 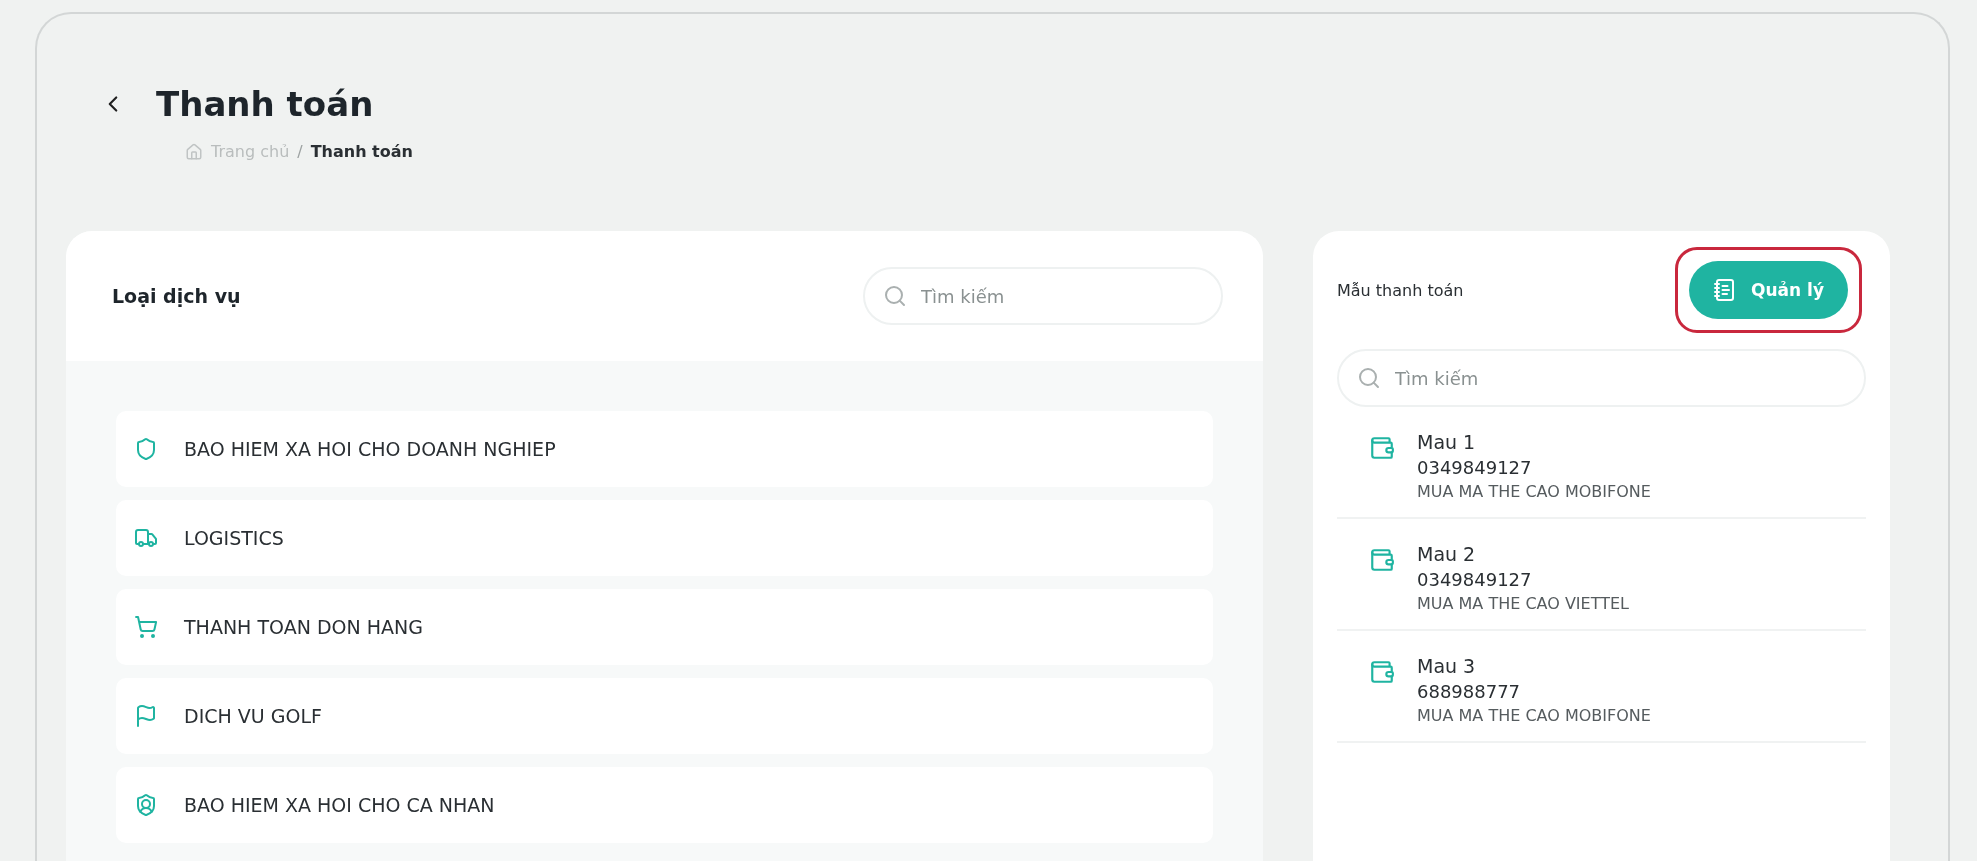 I want to click on template-name: Mau 3, so click(x=1447, y=666).